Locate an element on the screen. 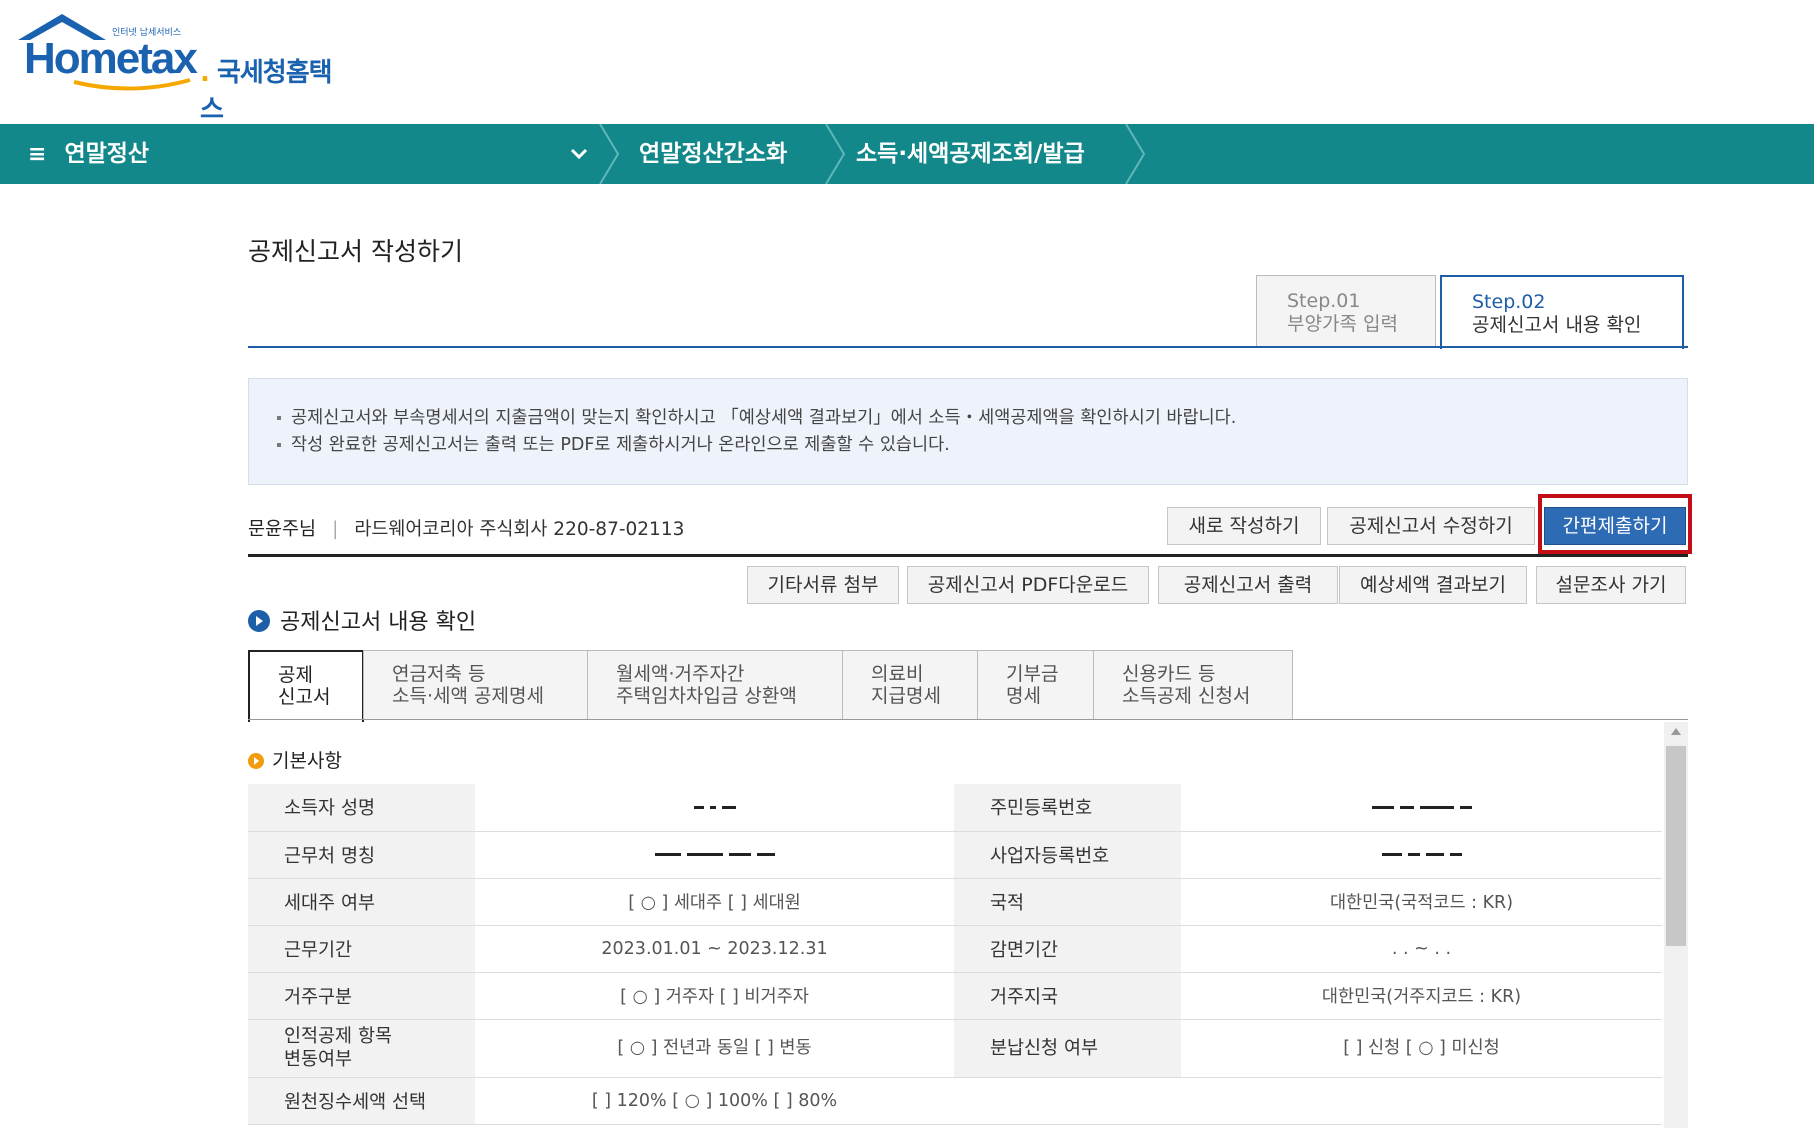 This screenshot has height=1128, width=1814. row-value: 대한민국(거주지코드 : KR) is located at coordinates (1421, 996).